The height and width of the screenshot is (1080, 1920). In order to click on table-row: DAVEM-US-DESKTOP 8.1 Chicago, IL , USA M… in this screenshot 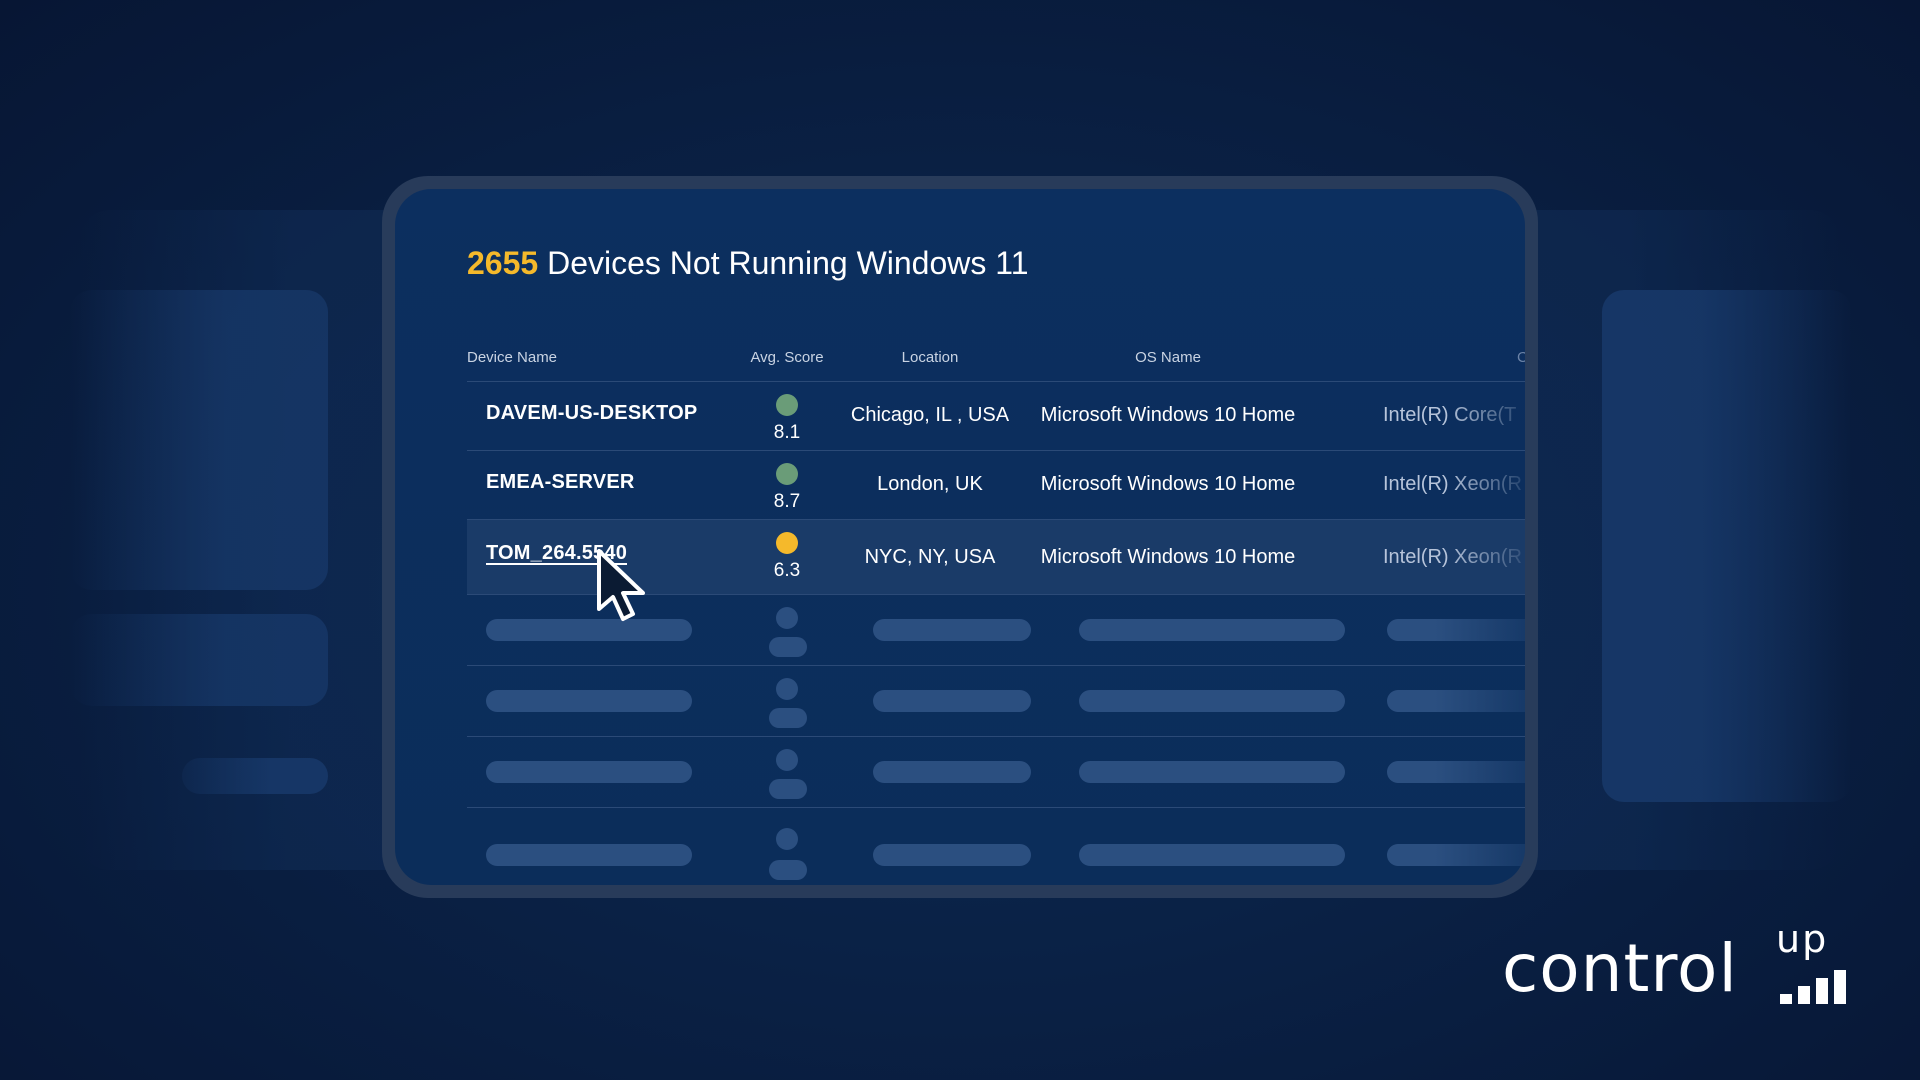, I will do `click(996, 416)`.